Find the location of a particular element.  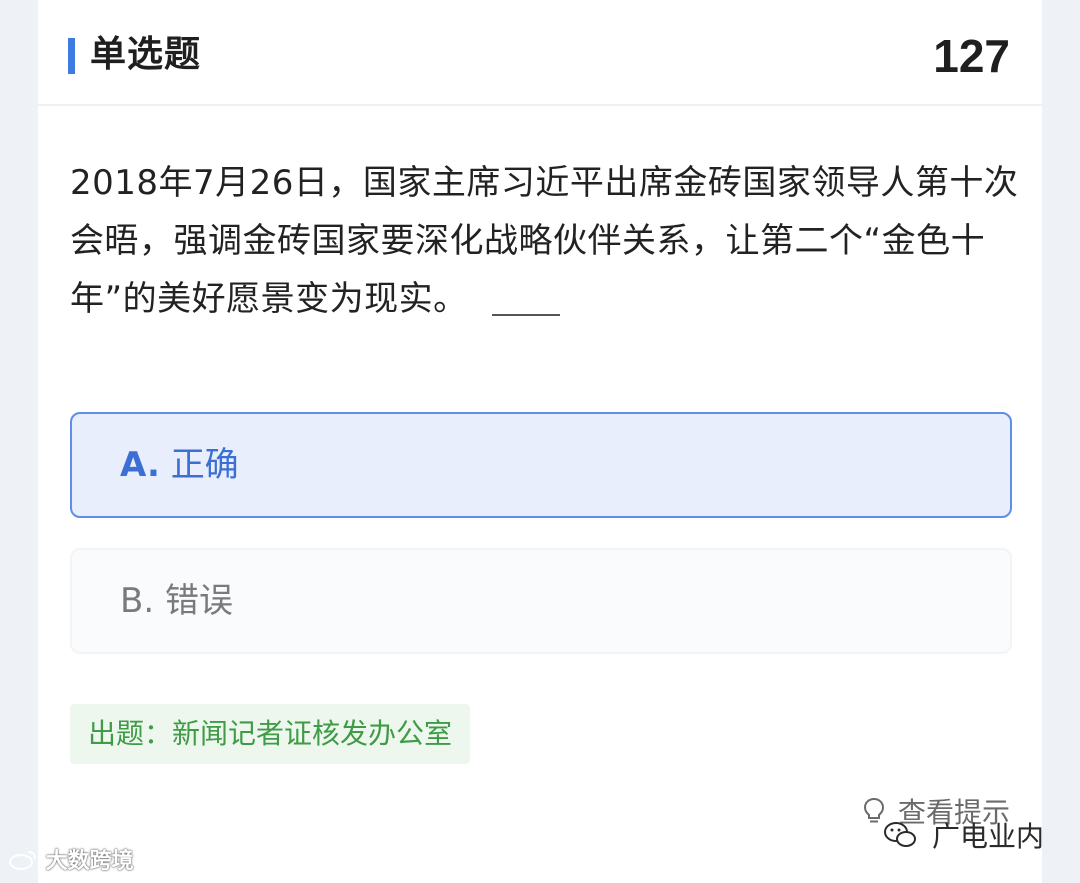

option-a-text: A. 正确 is located at coordinates (179, 465).